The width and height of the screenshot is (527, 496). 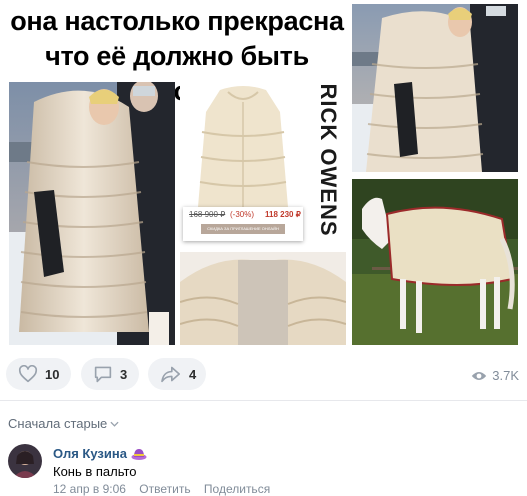 What do you see at coordinates (435, 262) in the screenshot?
I see `photo-horse-blanket` at bounding box center [435, 262].